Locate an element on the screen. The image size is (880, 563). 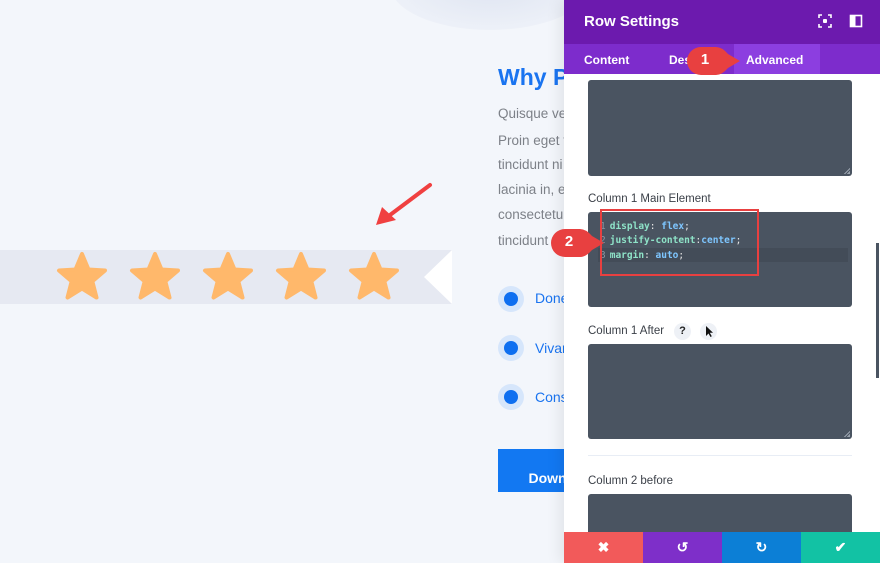
field-label: Column 2 before is located at coordinates (631, 481).